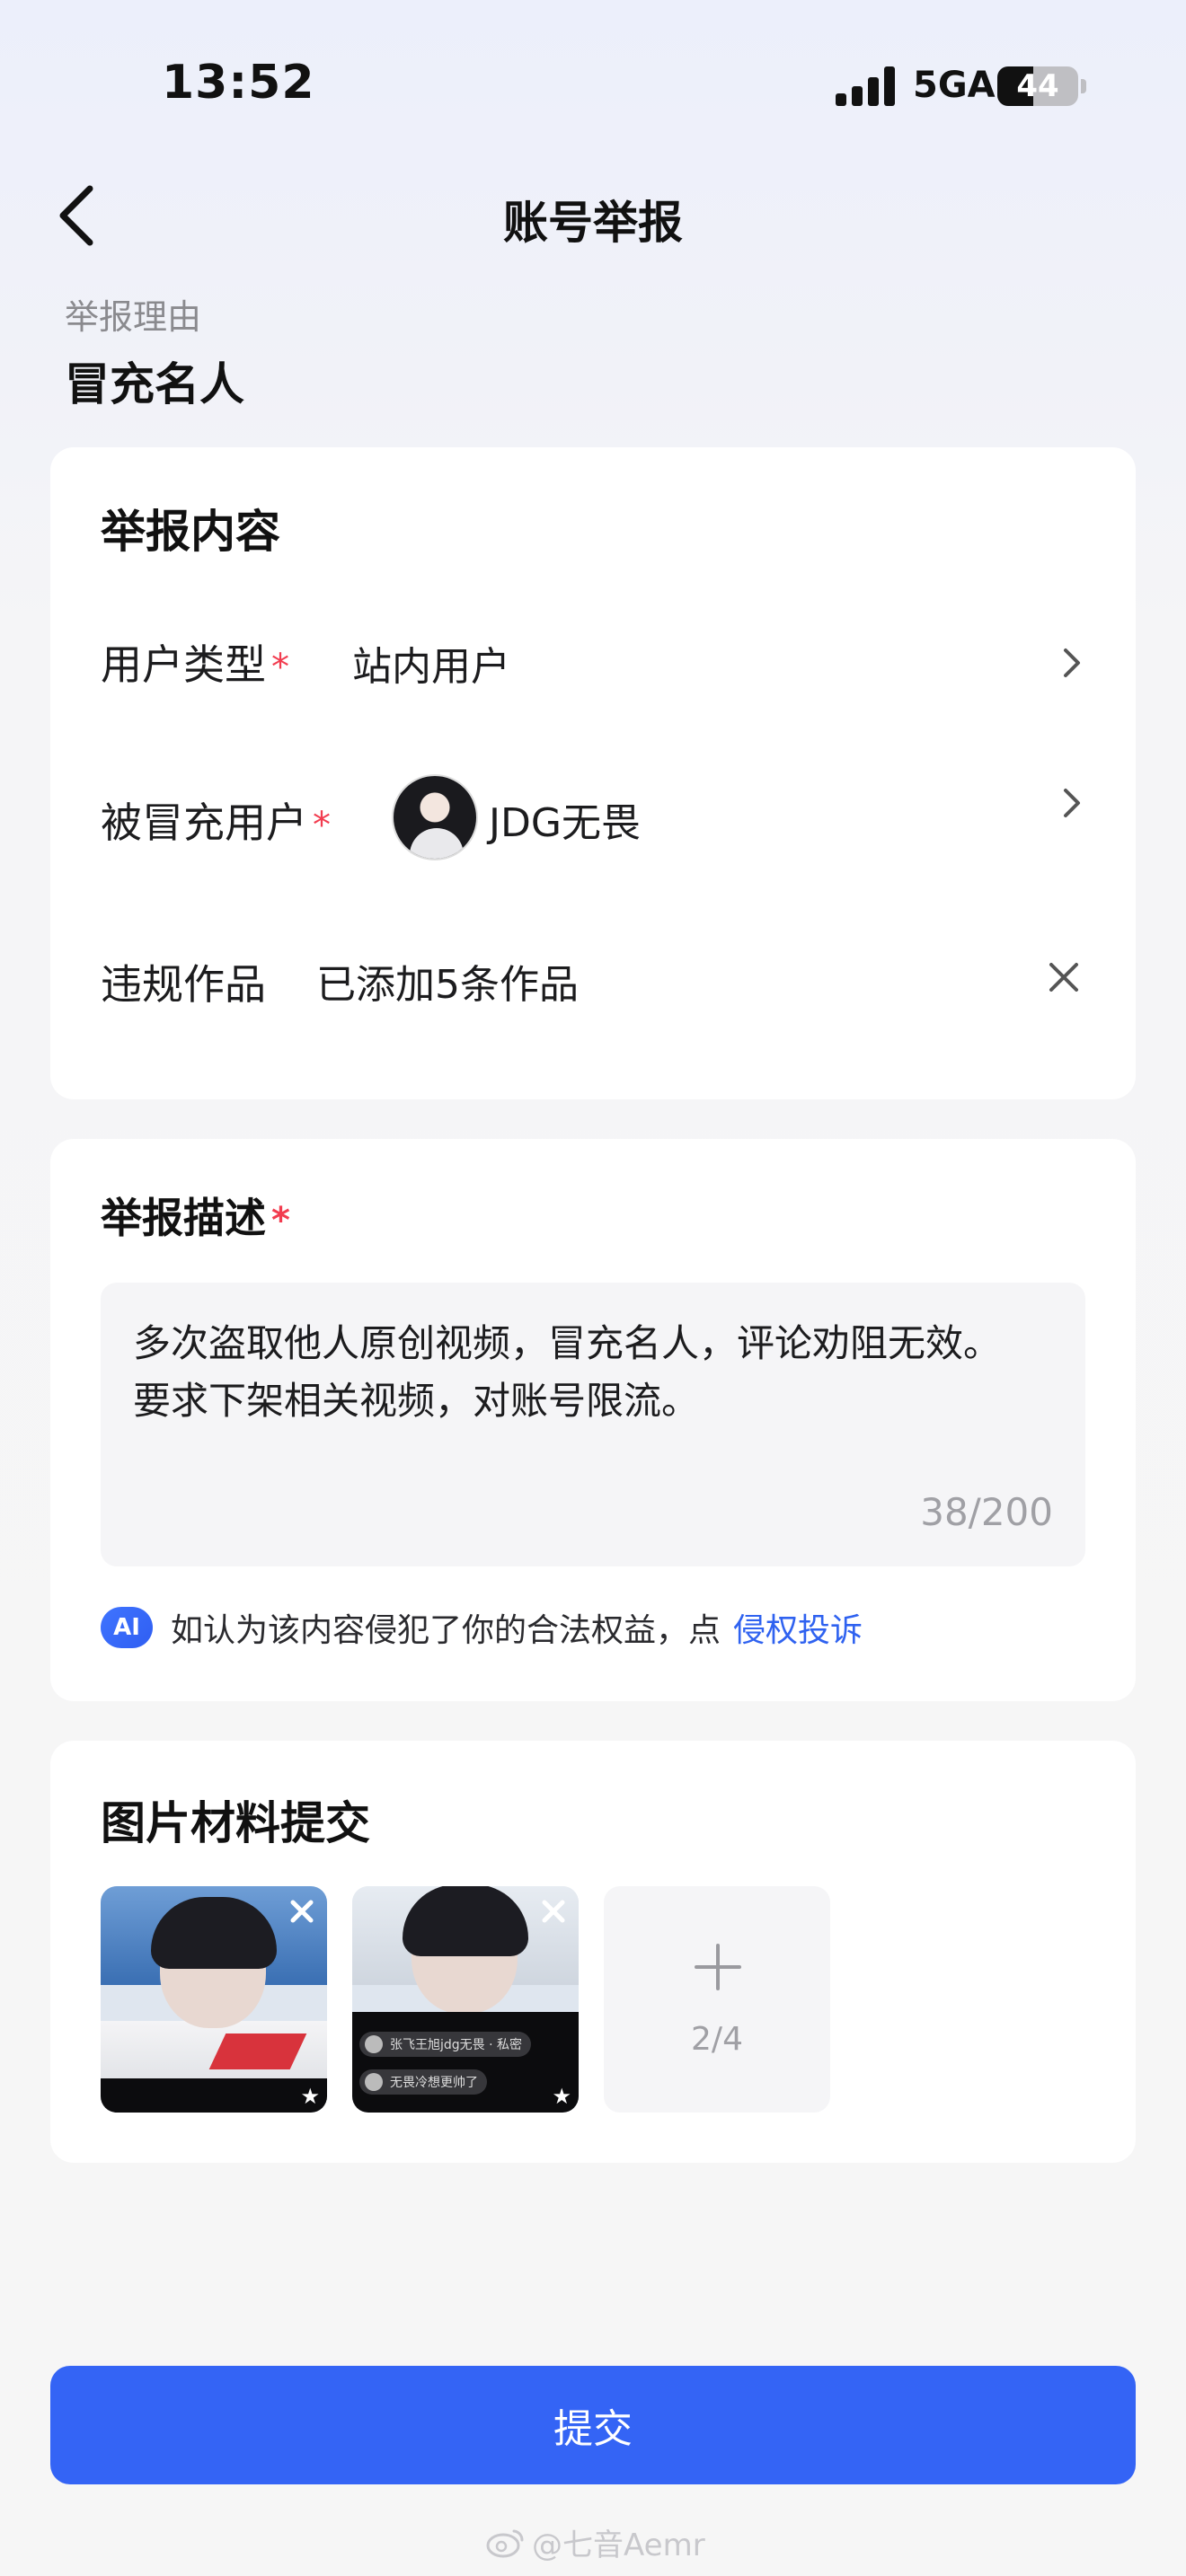 The width and height of the screenshot is (1186, 2576). I want to click on ai-icon: AI, so click(127, 1627).